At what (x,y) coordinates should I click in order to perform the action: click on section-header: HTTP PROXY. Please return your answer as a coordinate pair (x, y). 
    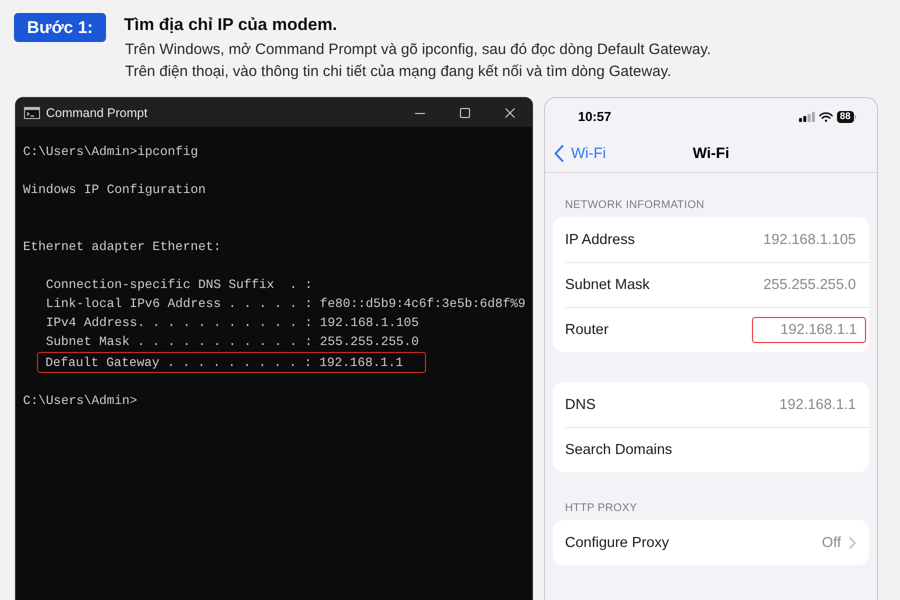
    Looking at the image, I should click on (601, 509).